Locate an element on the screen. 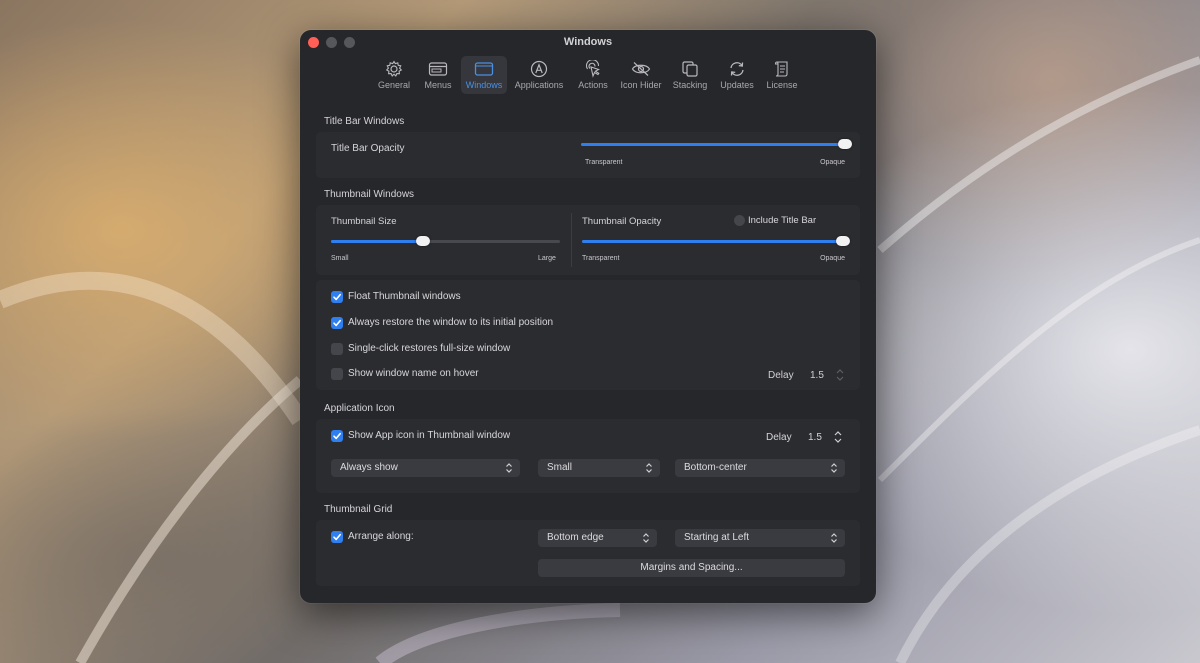 Image resolution: width=1200 pixels, height=663 pixels. window-icon is located at coordinates (484, 69).